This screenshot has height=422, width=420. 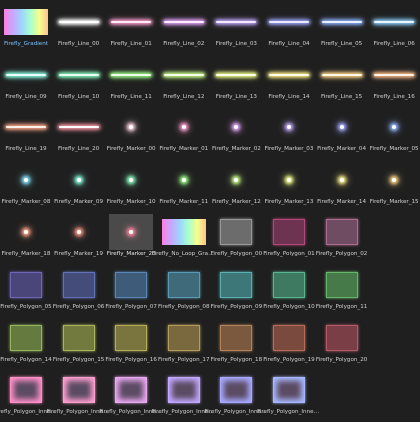 What do you see at coordinates (131, 28) in the screenshot?
I see `asset-item: Firefly_Line_01` at bounding box center [131, 28].